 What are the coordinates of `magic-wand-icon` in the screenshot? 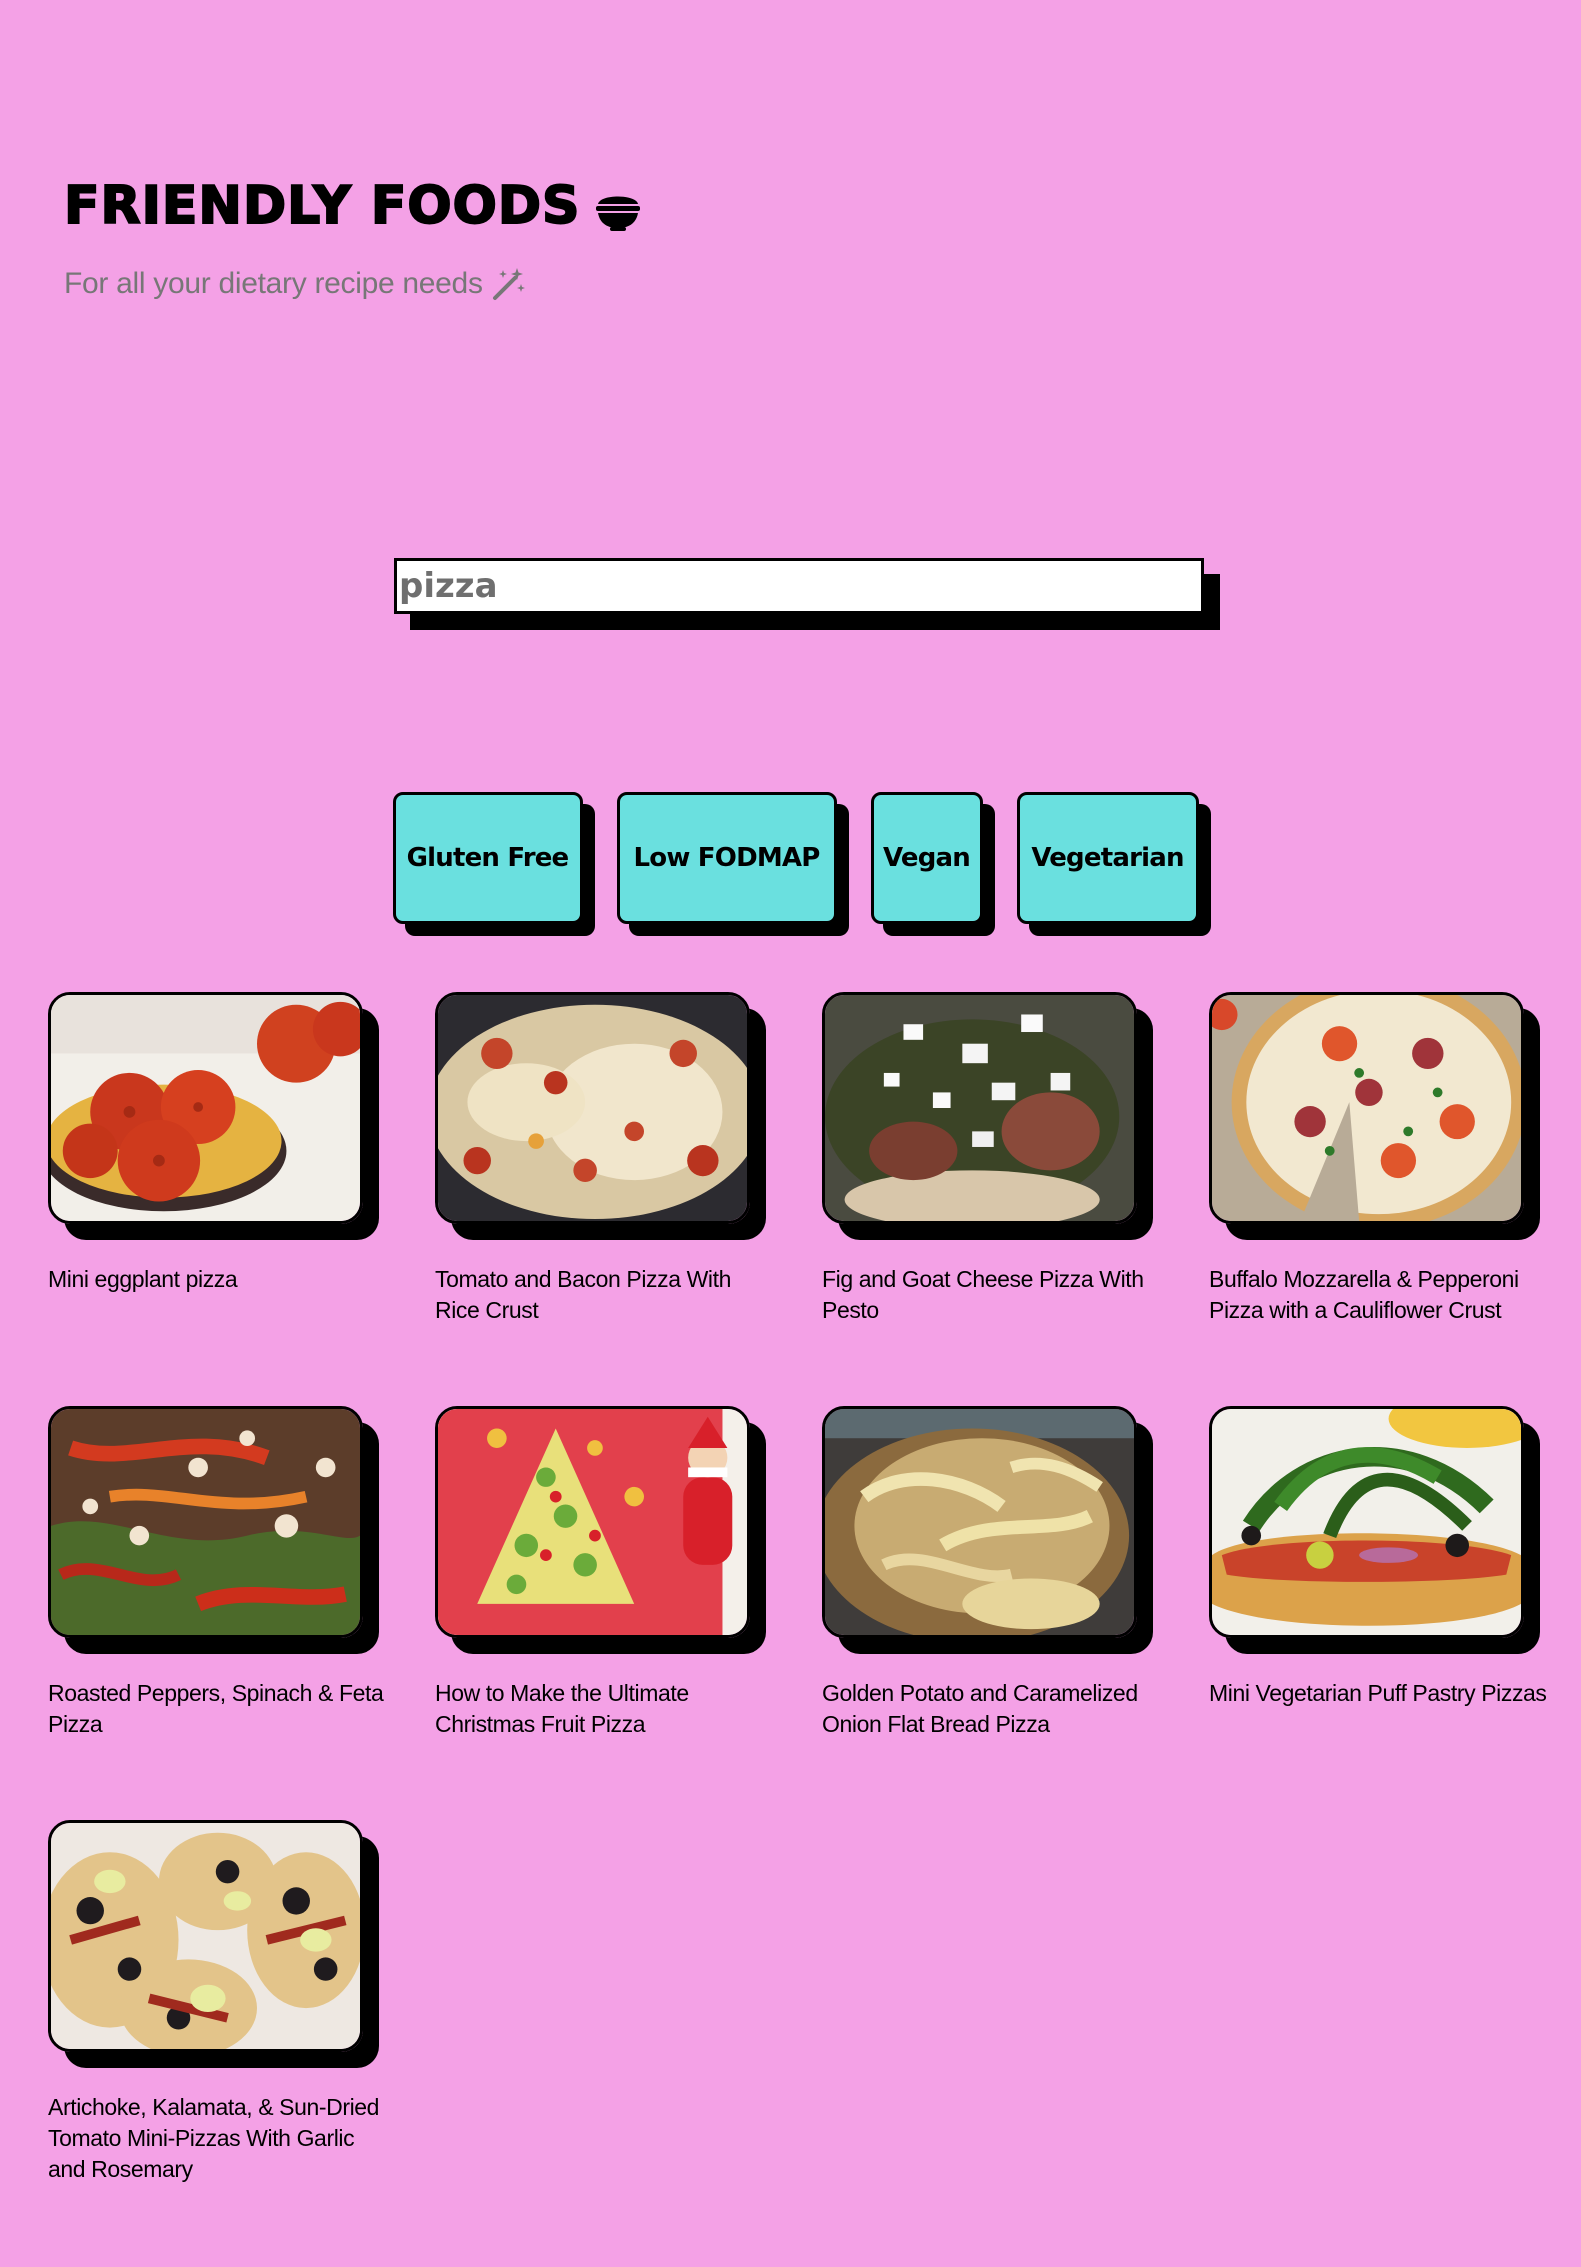 It's located at (509, 284).